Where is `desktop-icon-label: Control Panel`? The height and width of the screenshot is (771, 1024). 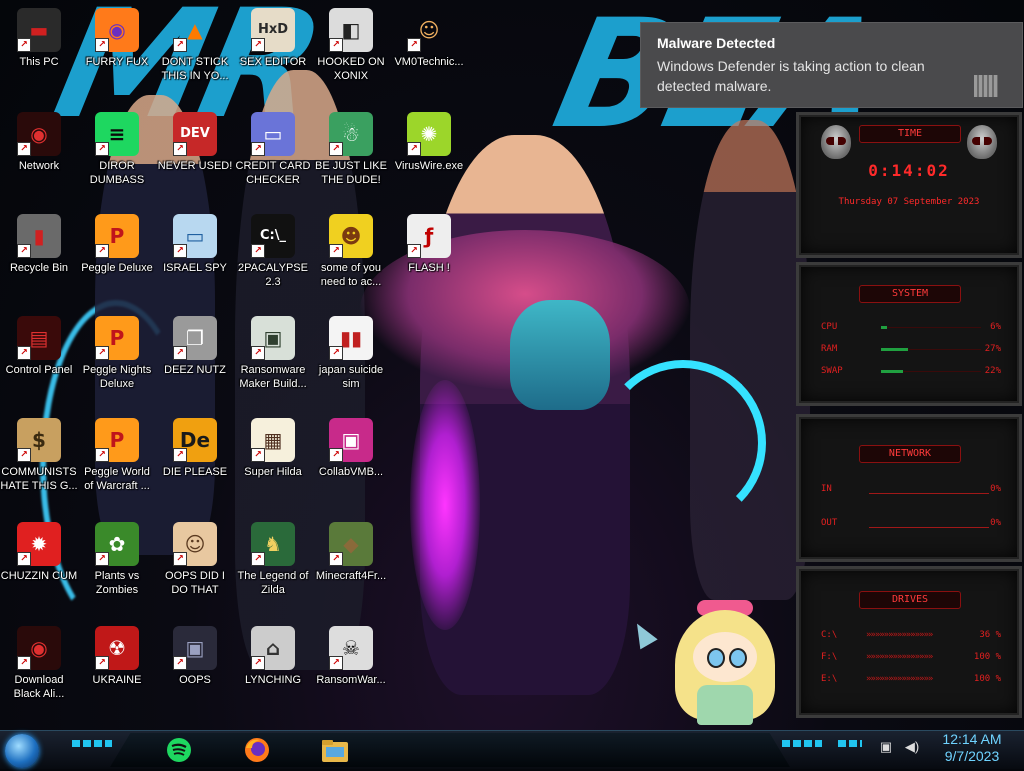 desktop-icon-label: Control Panel is located at coordinates (39, 370).